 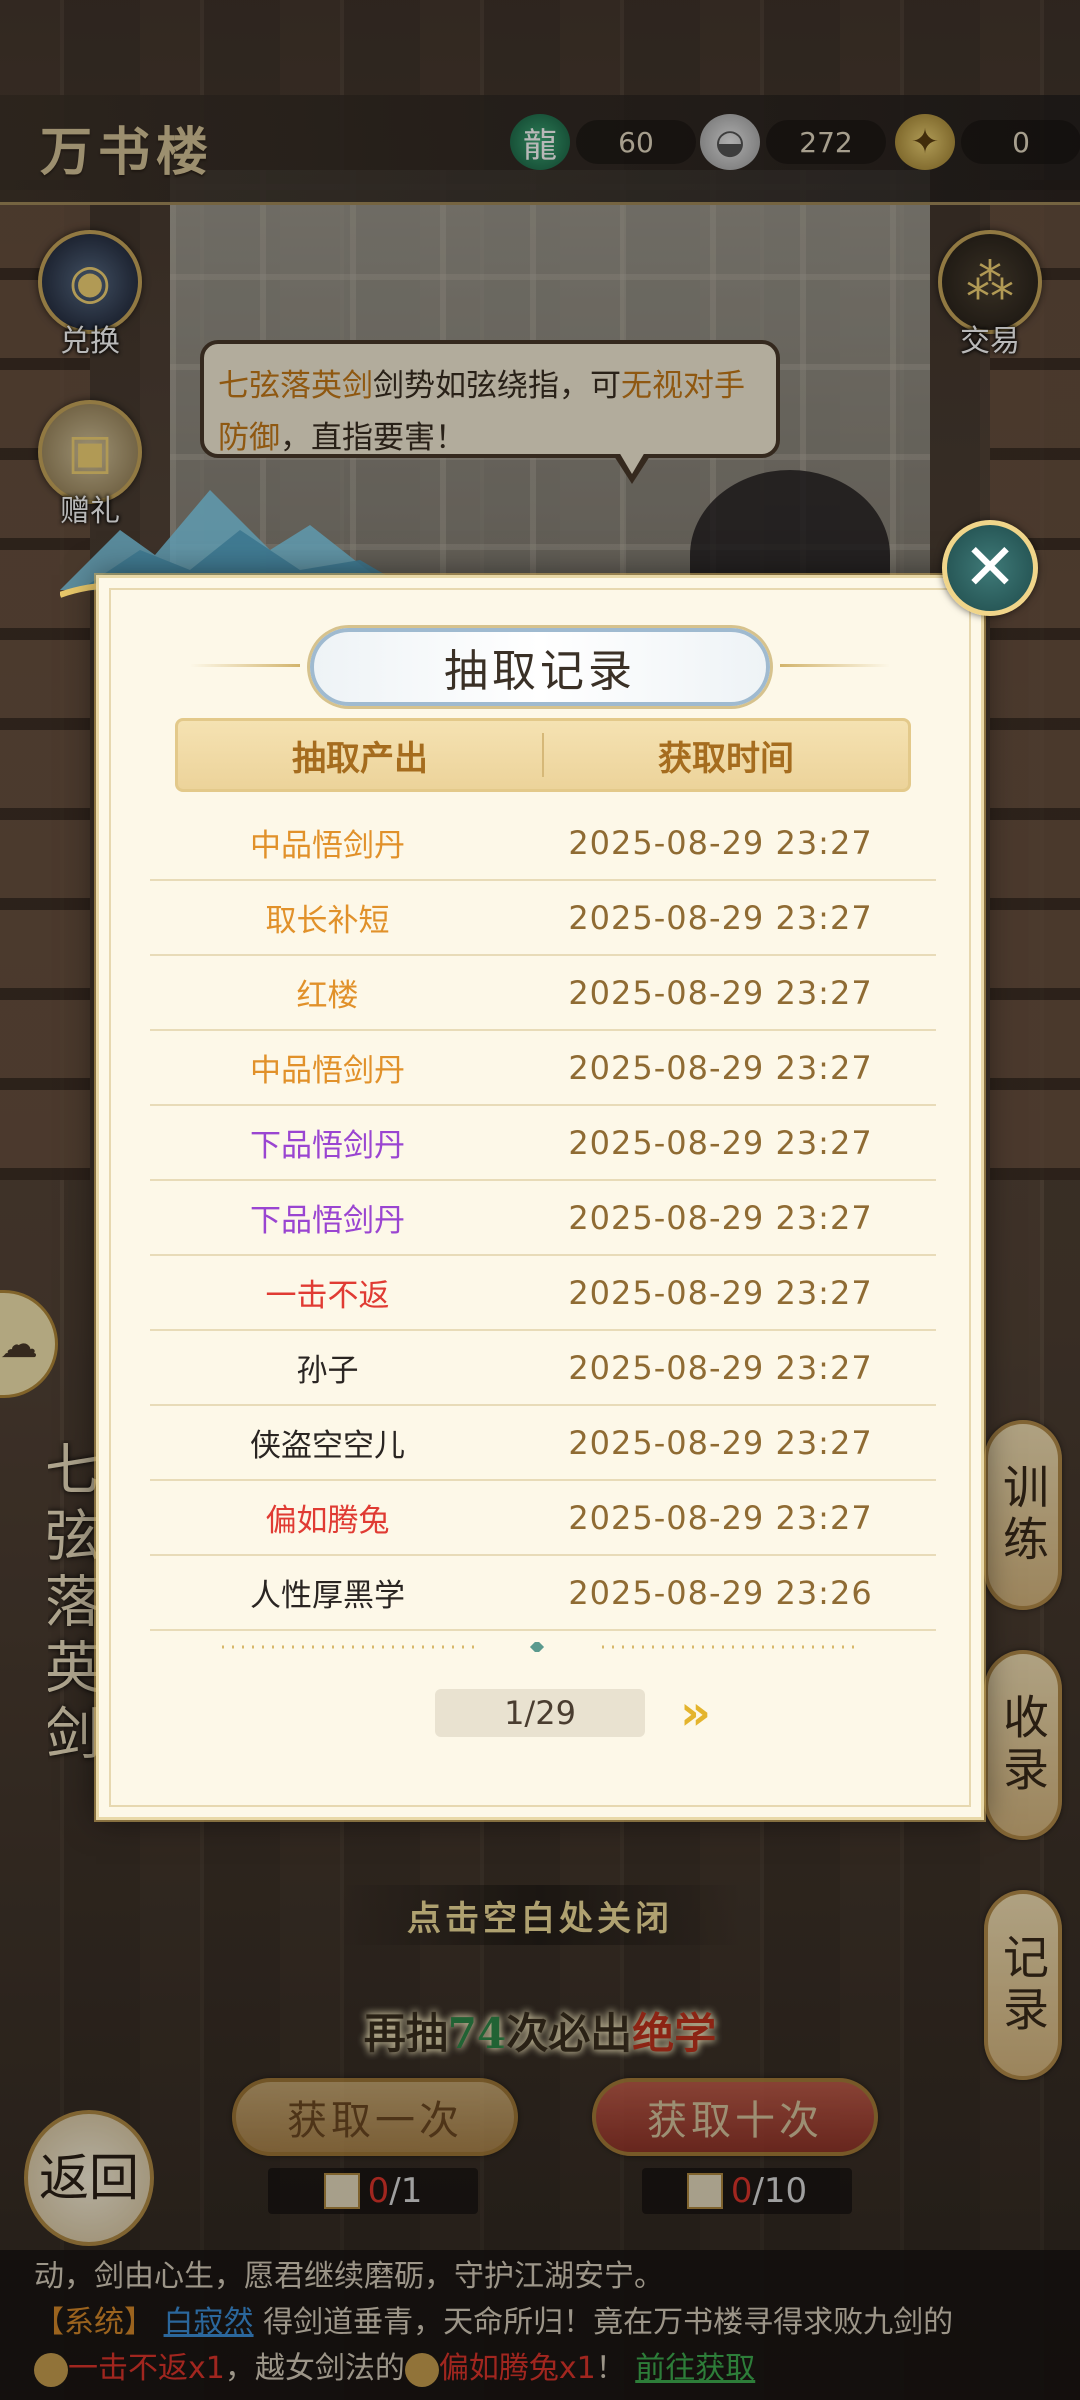 What do you see at coordinates (540, 667) in the screenshot?
I see `modal-title: 抽取记录` at bounding box center [540, 667].